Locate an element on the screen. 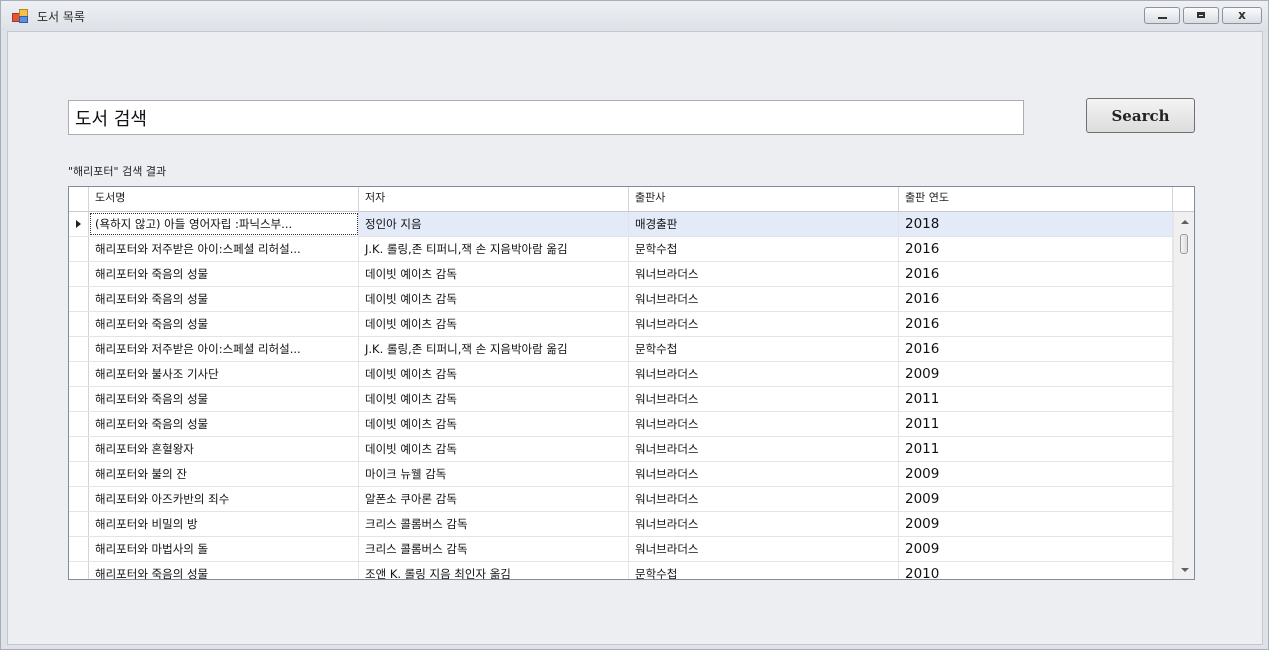 This screenshot has height=650, width=1269. cell-title: 해리포터와 아즈카반의 죄수 is located at coordinates (224, 499).